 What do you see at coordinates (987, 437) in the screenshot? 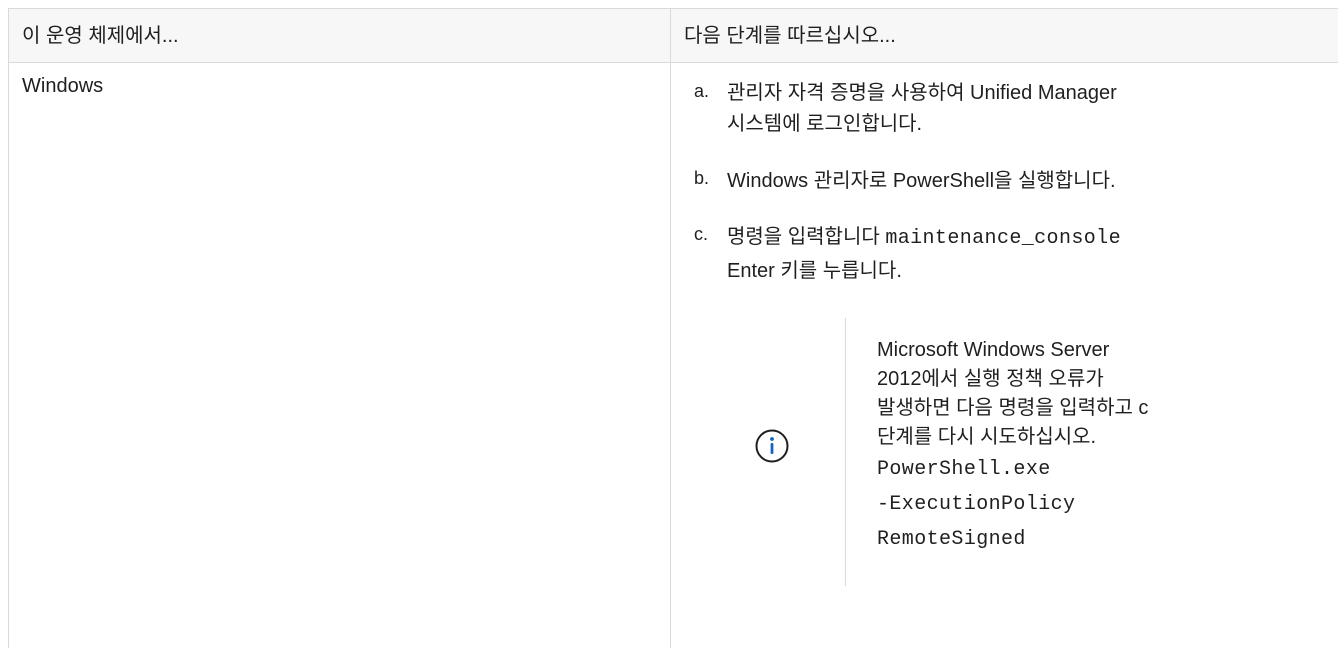
I see `note-line-4: 단계를 다시 시도하십시오.` at bounding box center [987, 437].